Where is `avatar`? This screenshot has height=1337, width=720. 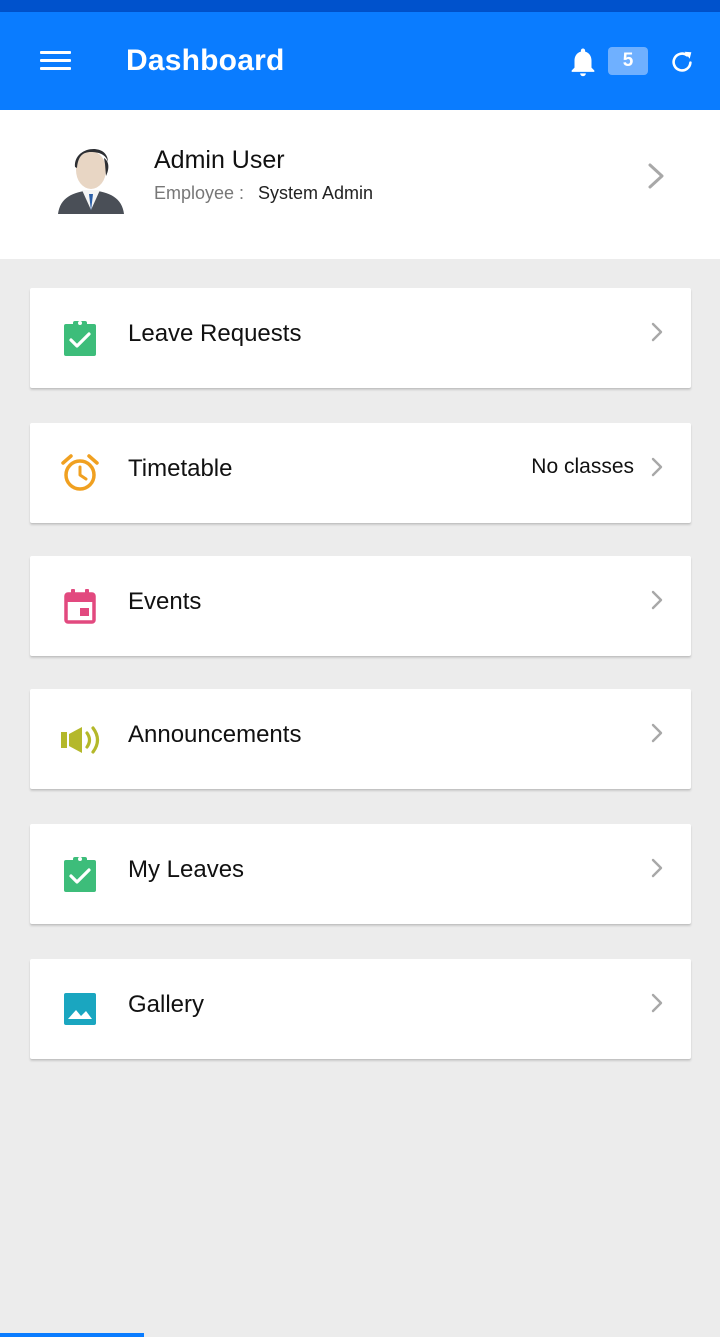
avatar is located at coordinates (91, 177).